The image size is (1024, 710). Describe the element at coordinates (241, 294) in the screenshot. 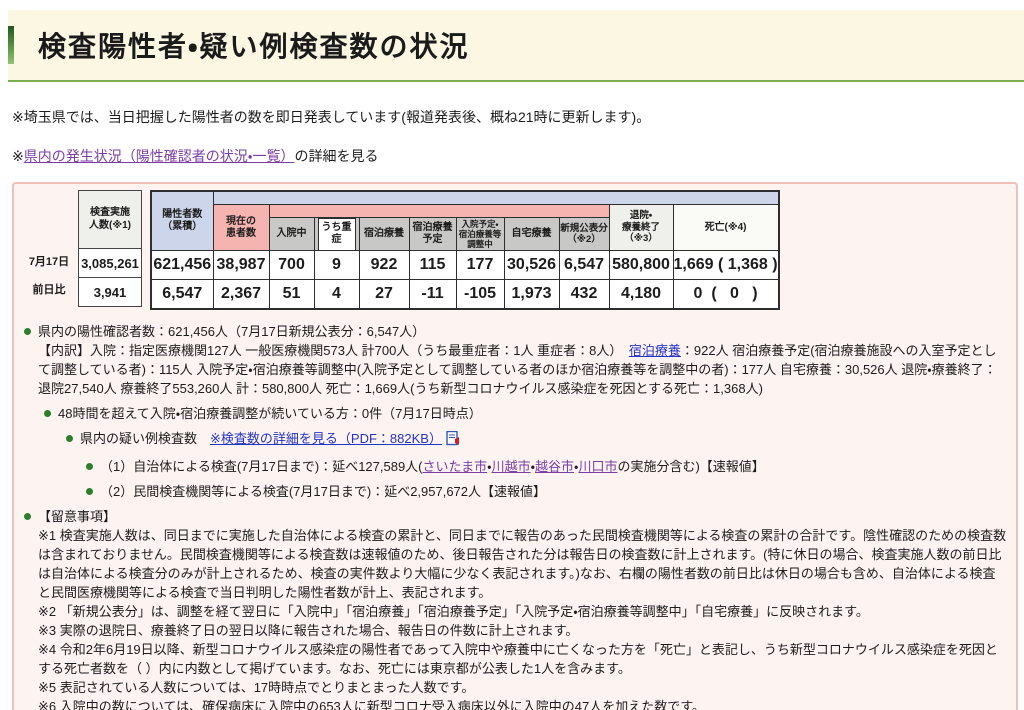

I see `cell-current-diff: 2,367` at that location.